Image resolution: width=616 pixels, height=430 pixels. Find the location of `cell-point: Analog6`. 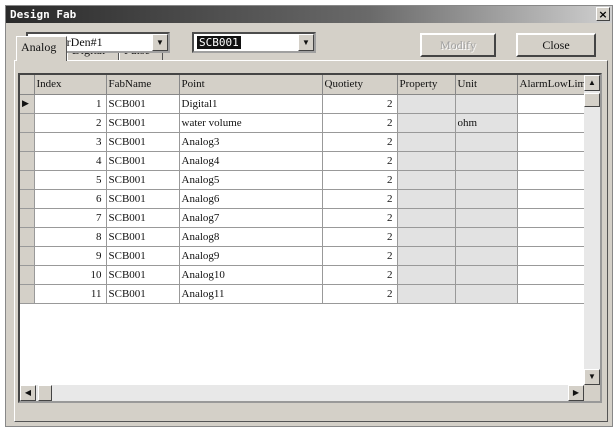

cell-point: Analog6 is located at coordinates (251, 199).